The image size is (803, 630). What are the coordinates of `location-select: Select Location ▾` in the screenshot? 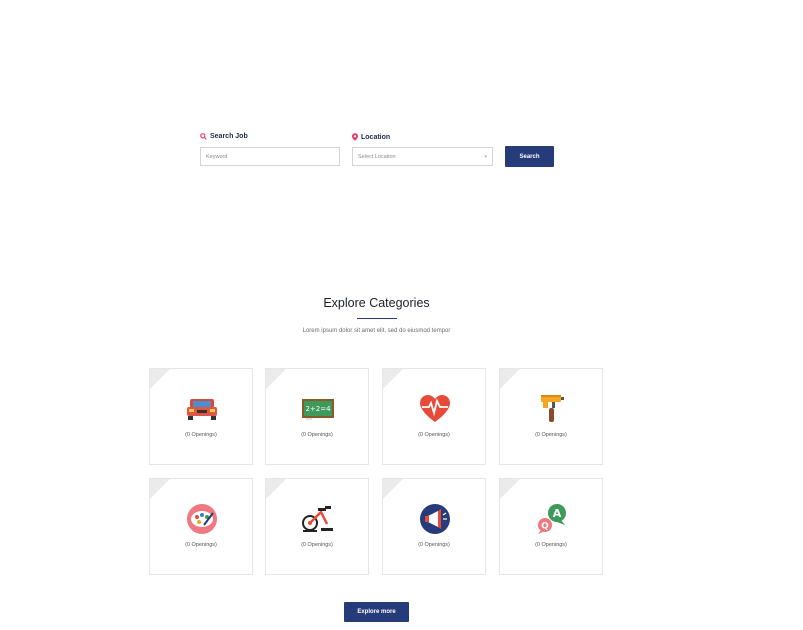 It's located at (422, 156).